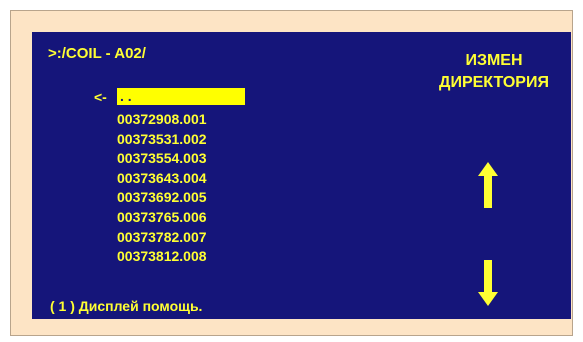 This screenshot has width=583, height=342. I want to click on parent-directory-item: . ., so click(181, 96).